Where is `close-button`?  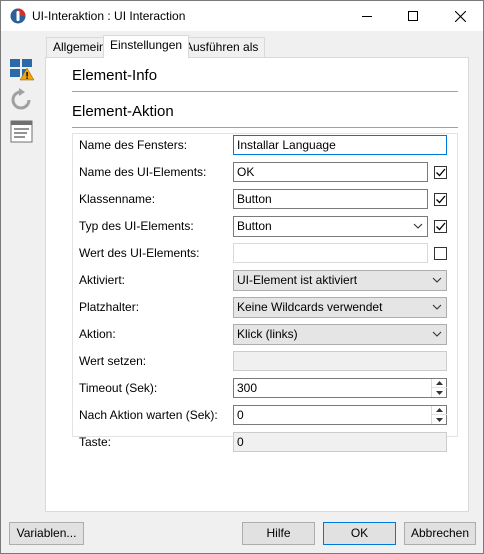 close-button is located at coordinates (460, 16).